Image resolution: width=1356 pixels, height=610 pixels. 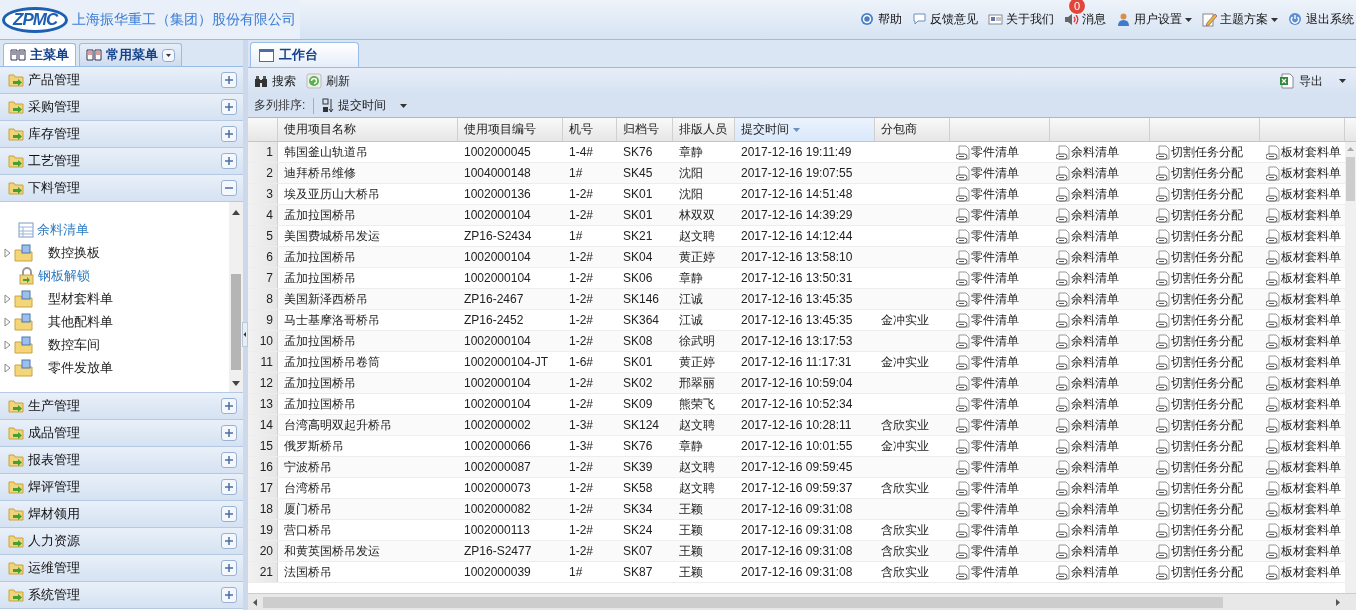 I want to click on column-header: 分包商, so click(x=912, y=129).